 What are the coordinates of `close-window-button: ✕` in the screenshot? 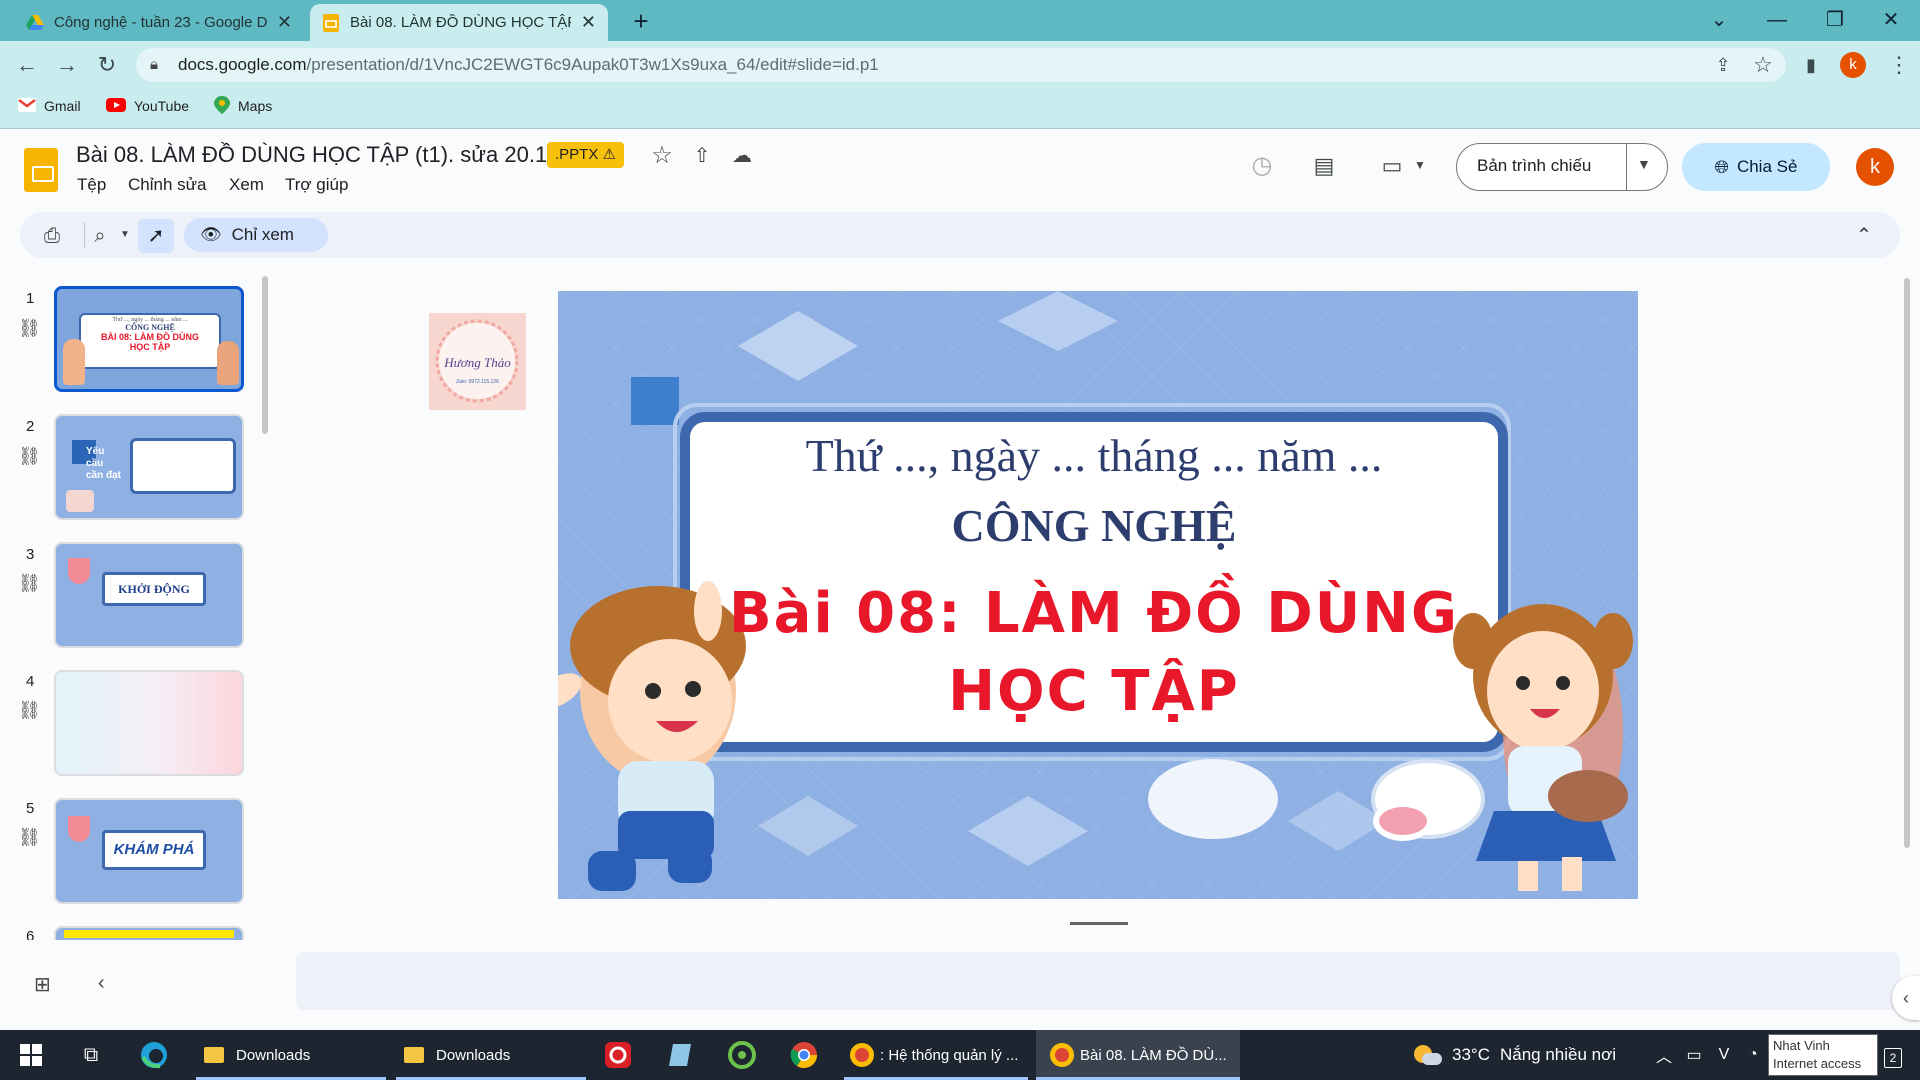 It's located at (1891, 20).